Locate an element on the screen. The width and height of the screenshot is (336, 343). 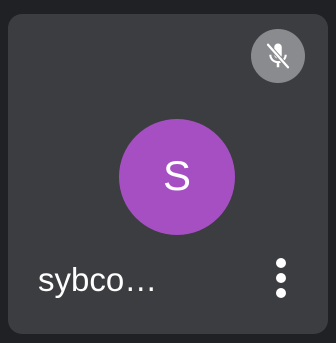
avatar: S is located at coordinates (177, 177).